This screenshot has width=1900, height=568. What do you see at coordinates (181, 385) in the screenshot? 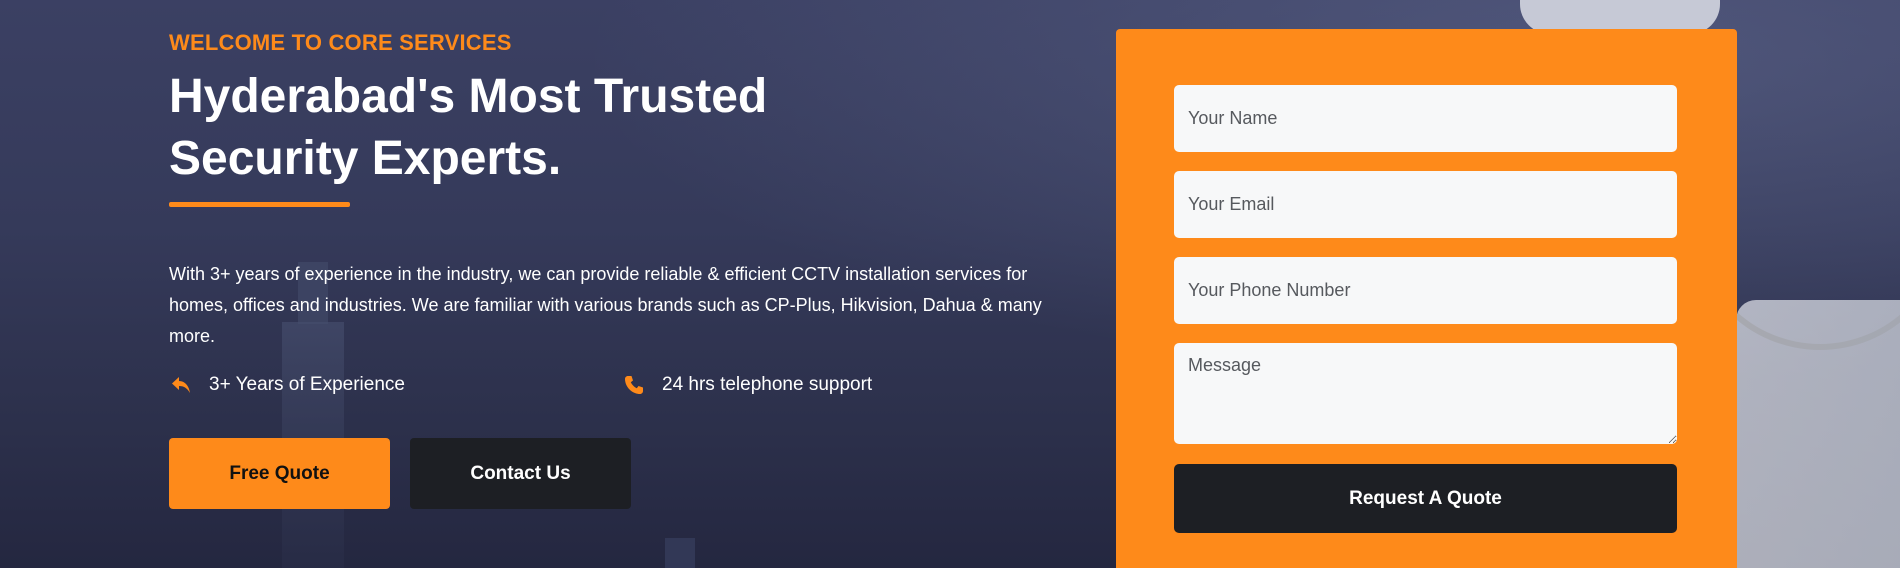
I see `reply-arrow-icon` at bounding box center [181, 385].